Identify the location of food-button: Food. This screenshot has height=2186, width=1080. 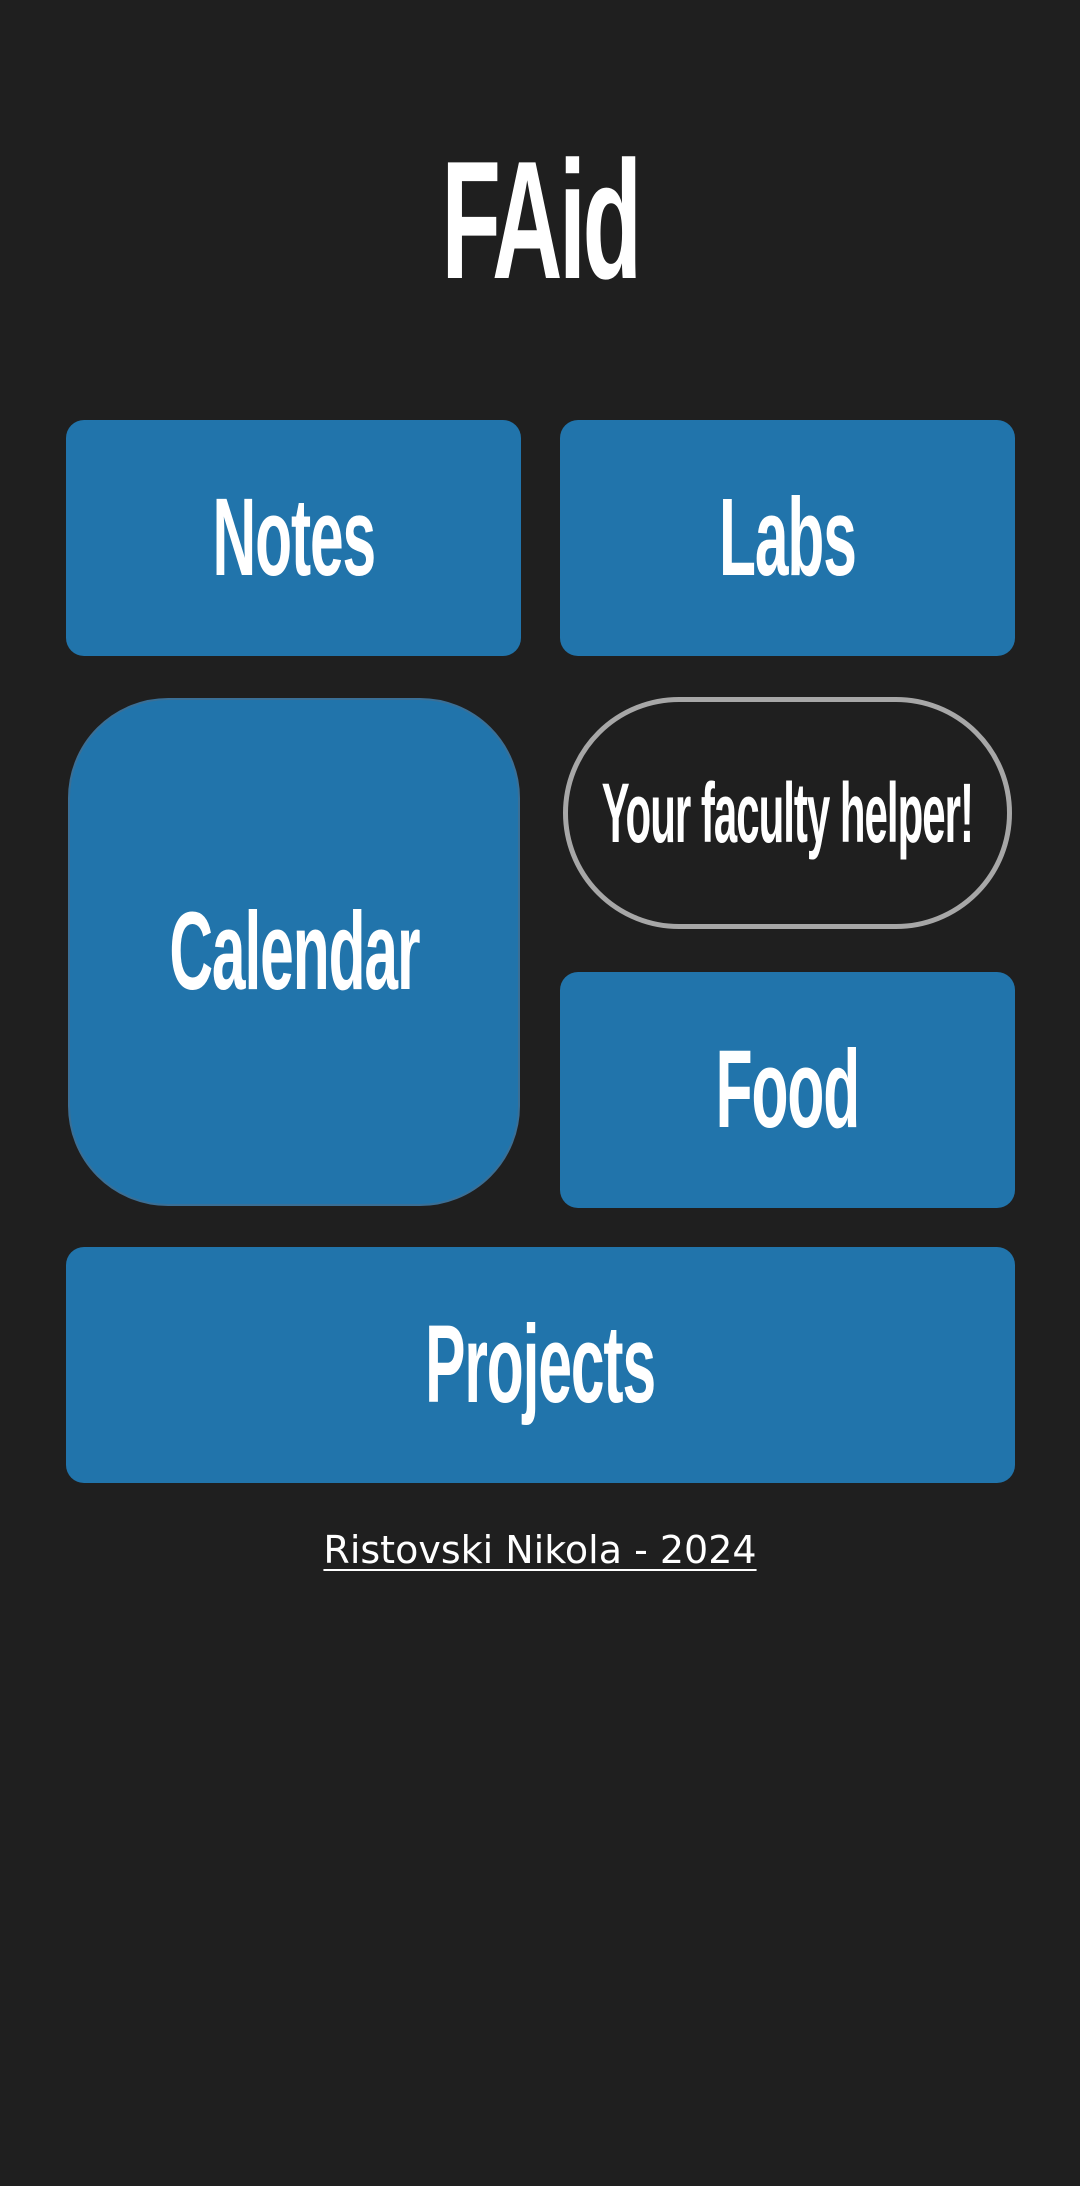
(787, 1090).